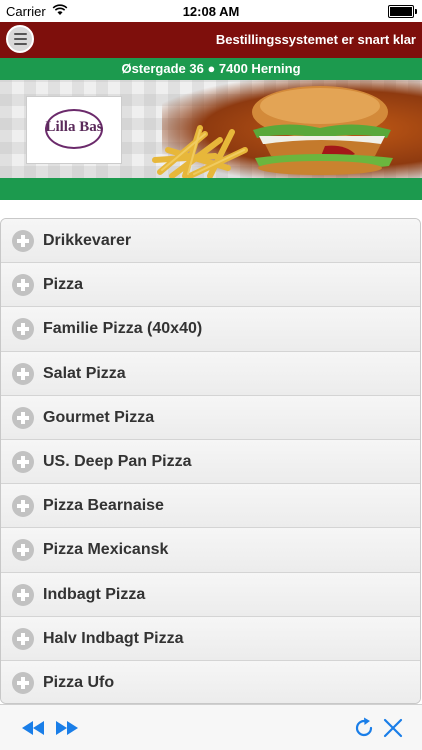 Image resolution: width=422 pixels, height=750 pixels. Describe the element at coordinates (103, 506) in the screenshot. I see `category-label: Pizza Bearnaise` at that location.